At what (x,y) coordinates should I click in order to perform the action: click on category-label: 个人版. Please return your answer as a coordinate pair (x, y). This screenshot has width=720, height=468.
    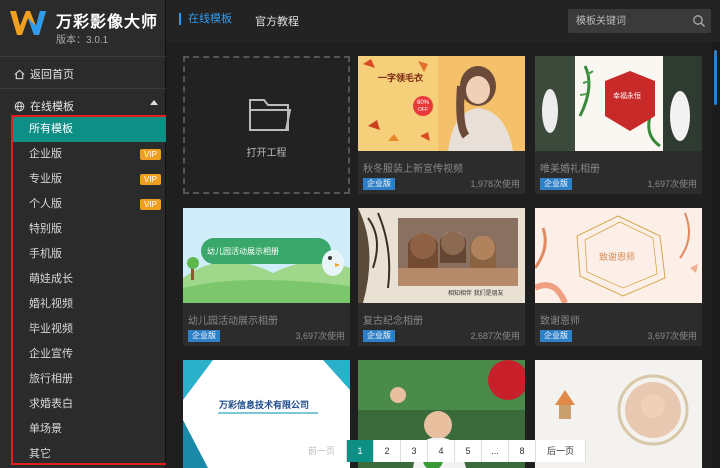
    Looking at the image, I should click on (45, 204).